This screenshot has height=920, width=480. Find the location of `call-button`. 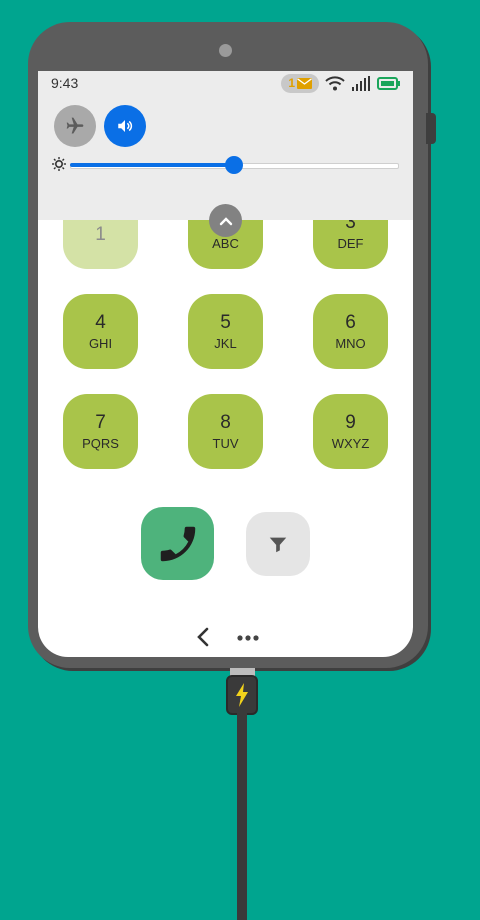

call-button is located at coordinates (177, 543).